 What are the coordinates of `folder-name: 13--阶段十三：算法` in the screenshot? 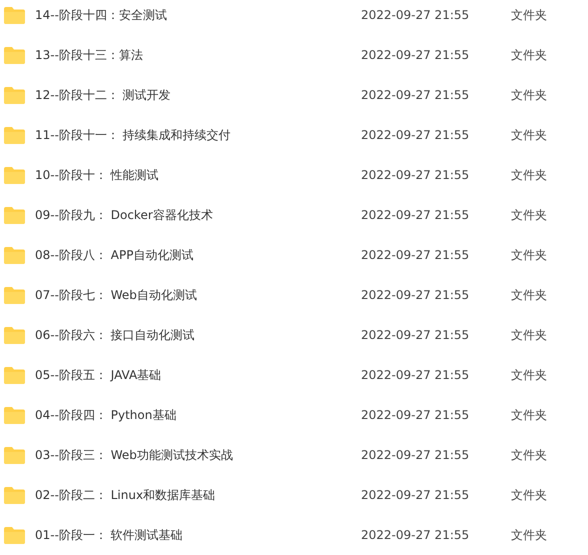 It's located at (195, 55).